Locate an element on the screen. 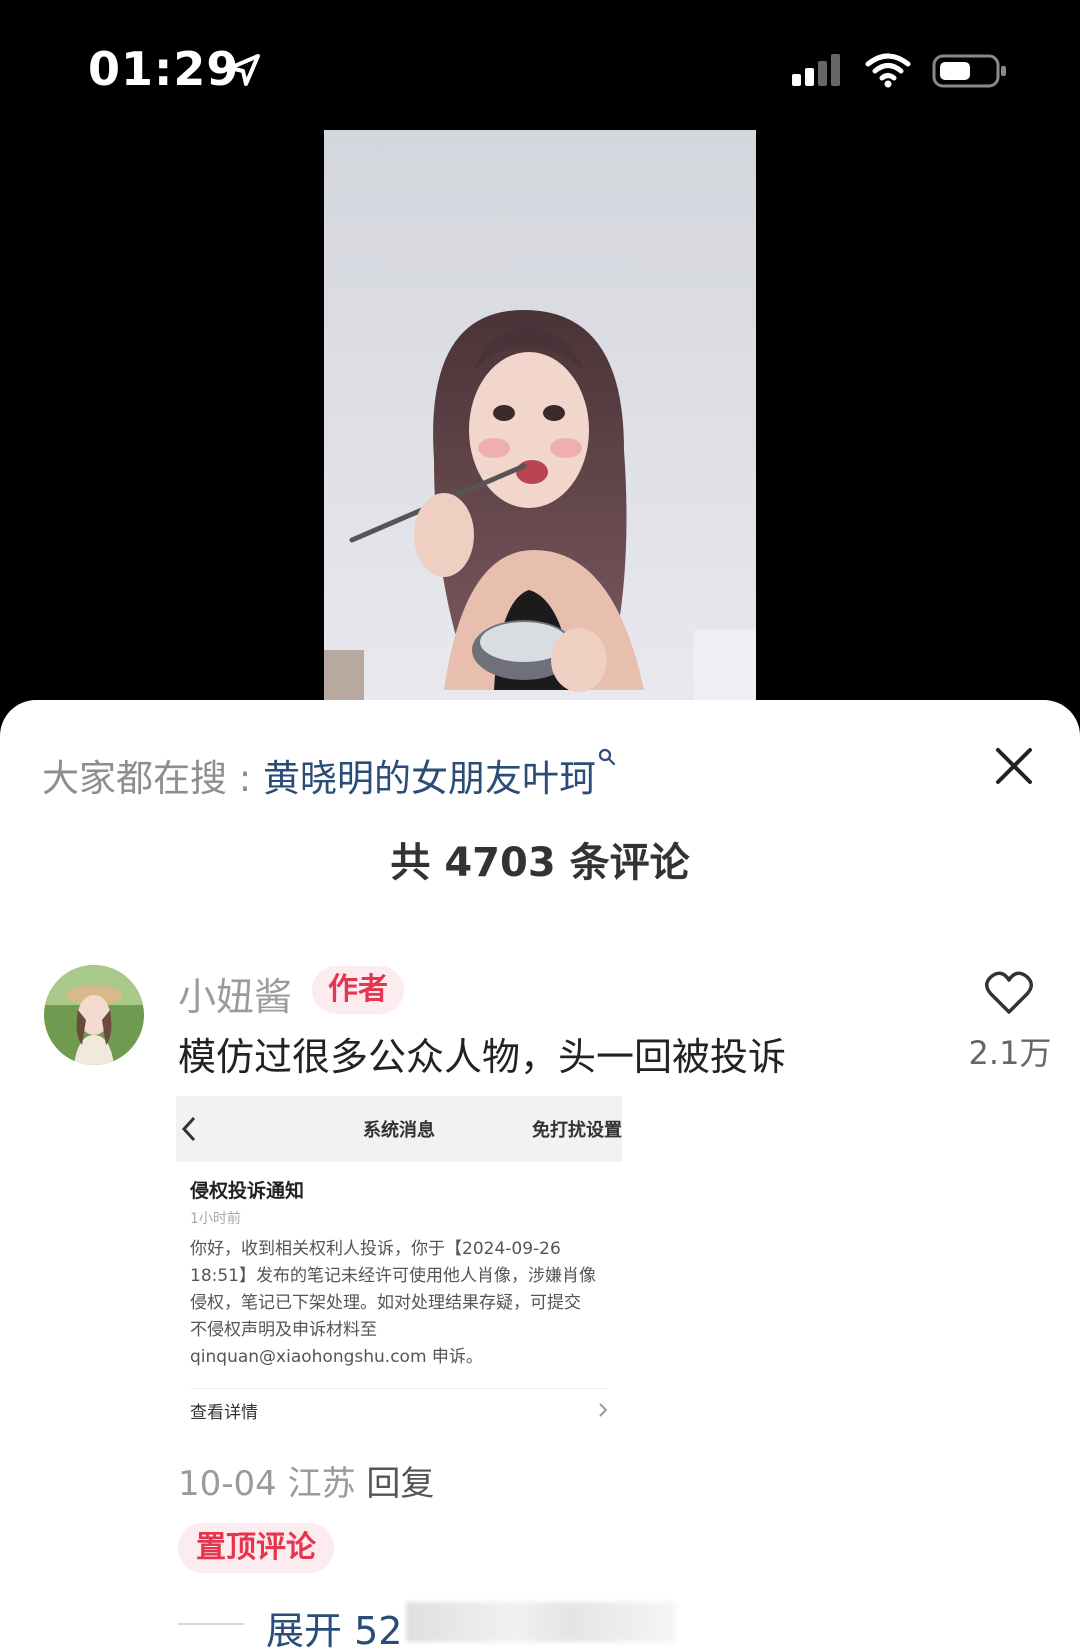  pinned-badge: 置顶评论 is located at coordinates (256, 1548).